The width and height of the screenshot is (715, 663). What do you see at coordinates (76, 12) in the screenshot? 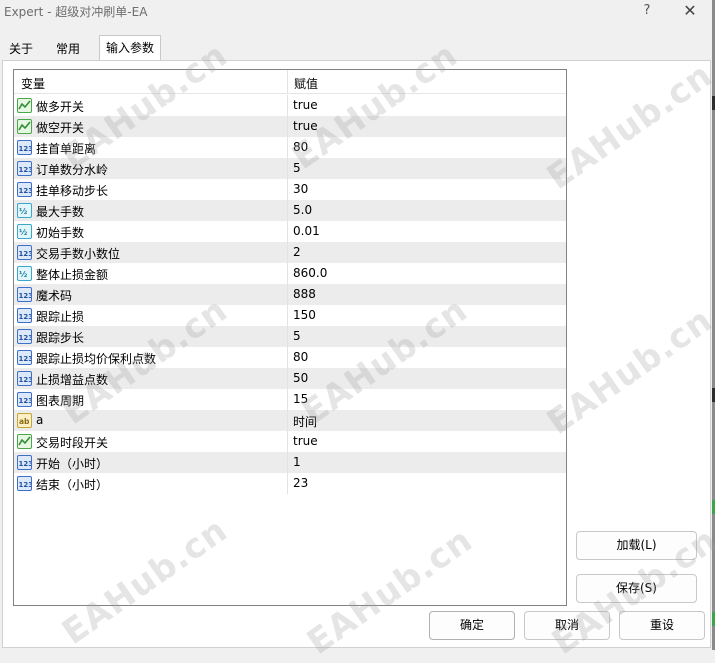
I see `window-title: Expert - 超级对冲刷单-EA` at bounding box center [76, 12].